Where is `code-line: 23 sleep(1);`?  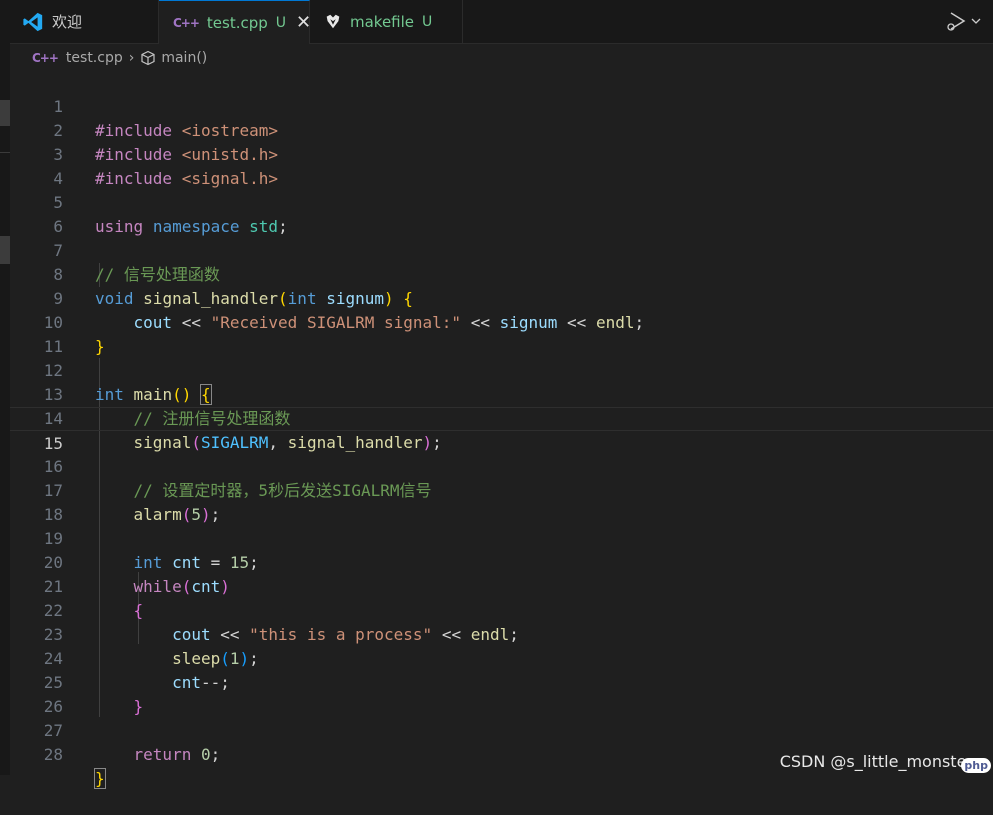
code-line: 23 sleep(1); is located at coordinates (151, 646).